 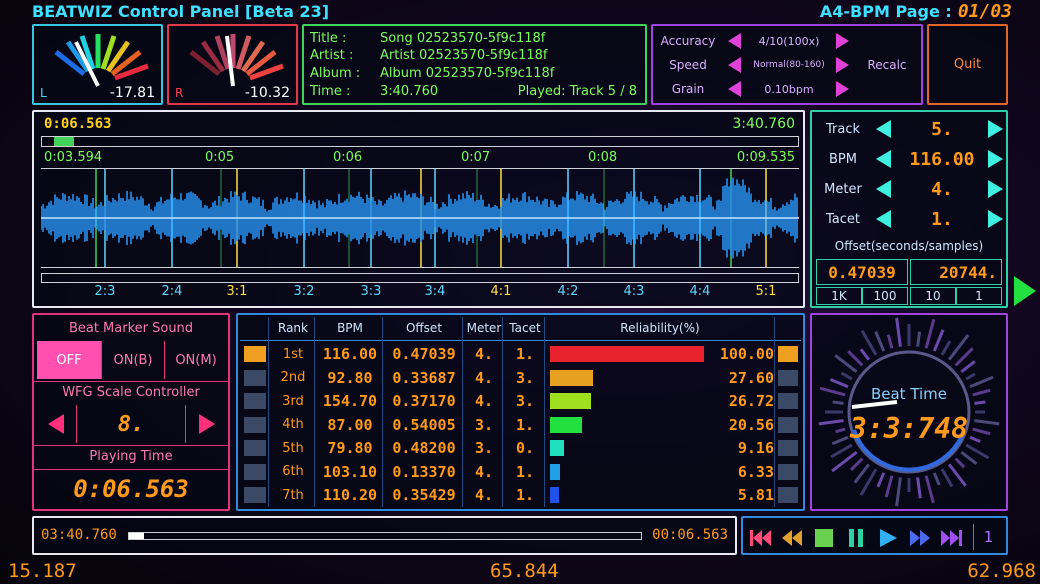 I want to click on column-header: BPM, so click(x=350, y=328).